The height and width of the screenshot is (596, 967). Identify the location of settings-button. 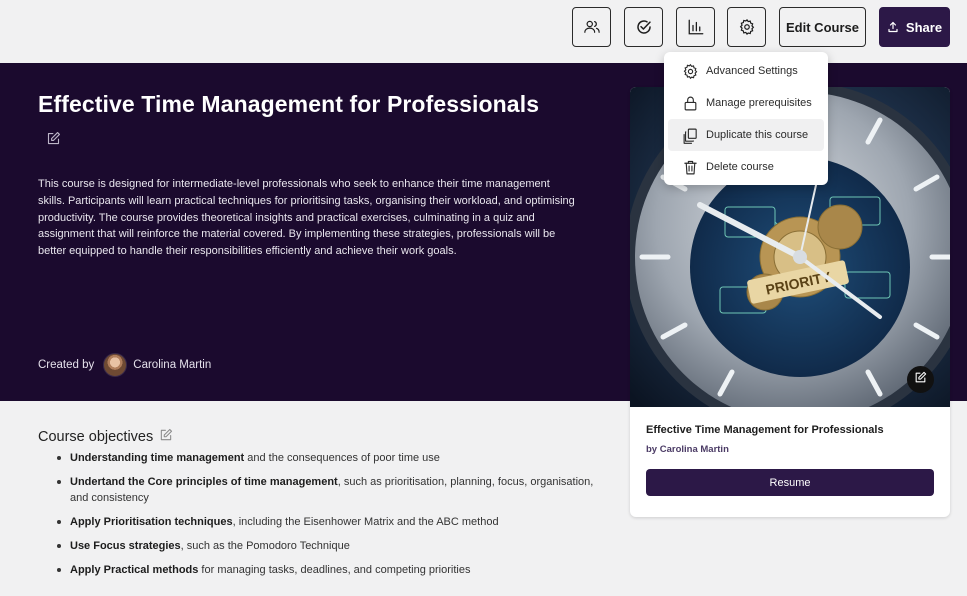
(746, 27).